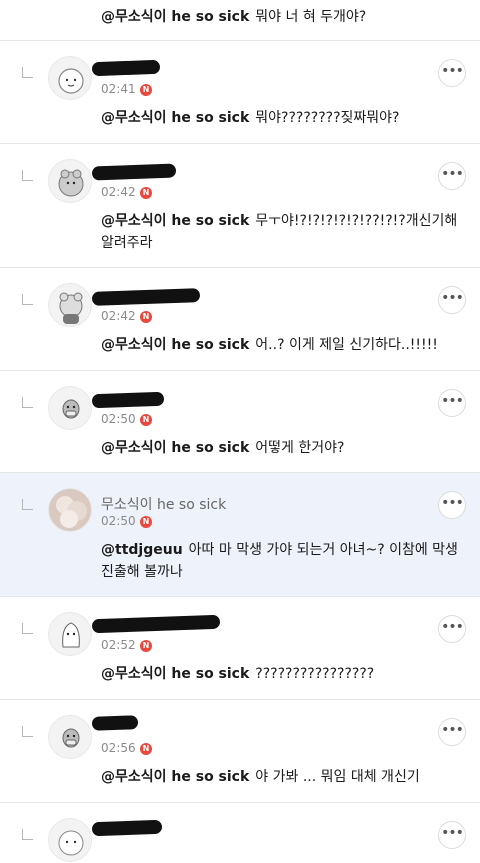  I want to click on comment-text: @무소식이 he so sick 뭐야????????짖짜뭐야?, so click(281, 118).